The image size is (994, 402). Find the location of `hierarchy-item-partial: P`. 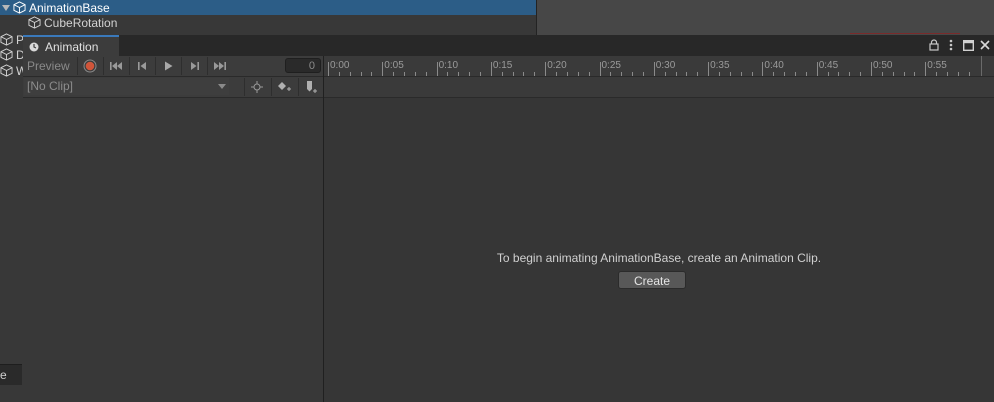

hierarchy-item-partial: P is located at coordinates (12, 39).